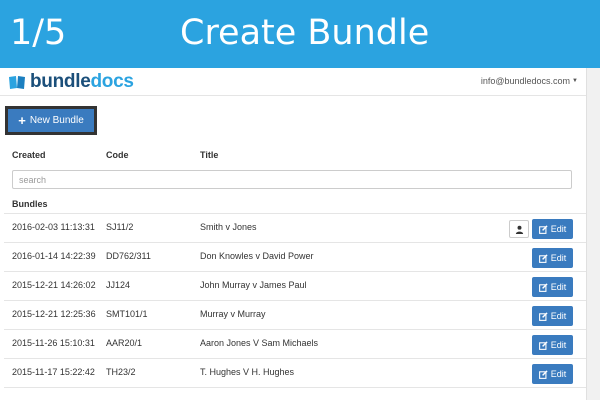  I want to click on cell-created: 2015-11-17 15:22:42, so click(53, 372).